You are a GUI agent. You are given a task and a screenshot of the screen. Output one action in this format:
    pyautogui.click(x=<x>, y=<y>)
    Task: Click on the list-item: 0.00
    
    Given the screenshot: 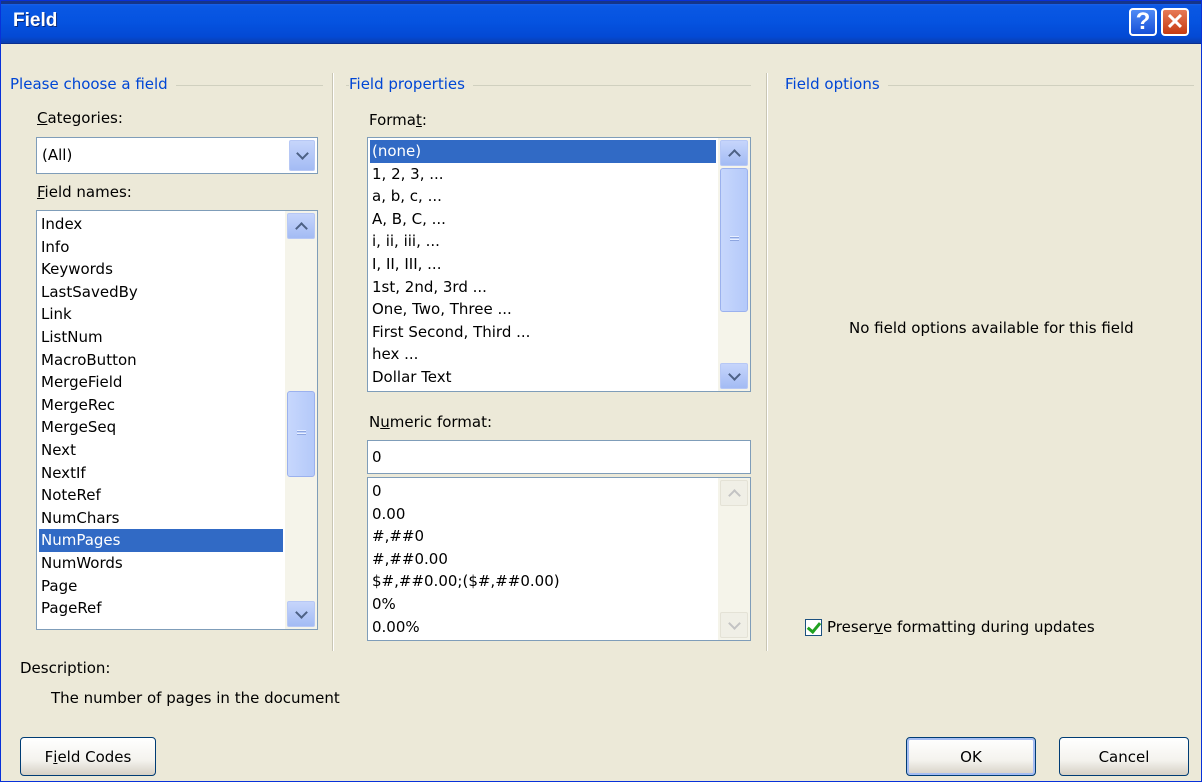 What is the action you would take?
    pyautogui.click(x=543, y=514)
    